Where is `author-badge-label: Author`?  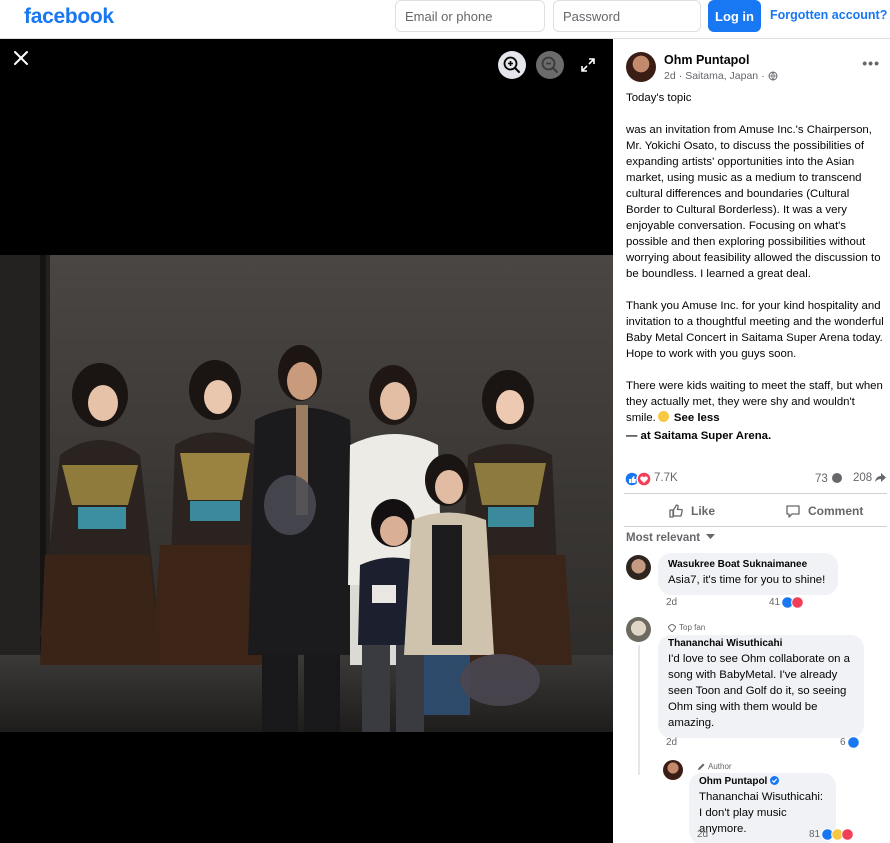 author-badge-label: Author is located at coordinates (720, 766).